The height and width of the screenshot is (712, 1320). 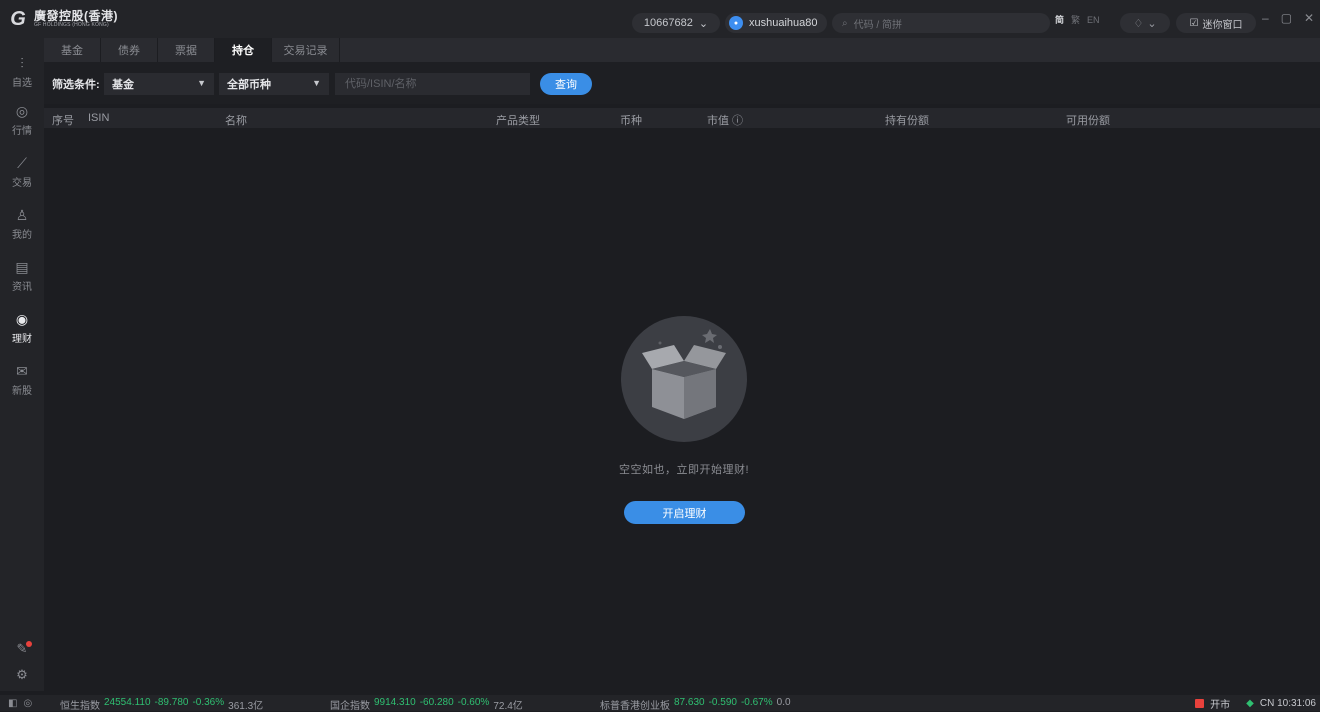 I want to click on filter-label: 筛选条件:, so click(x=76, y=85).